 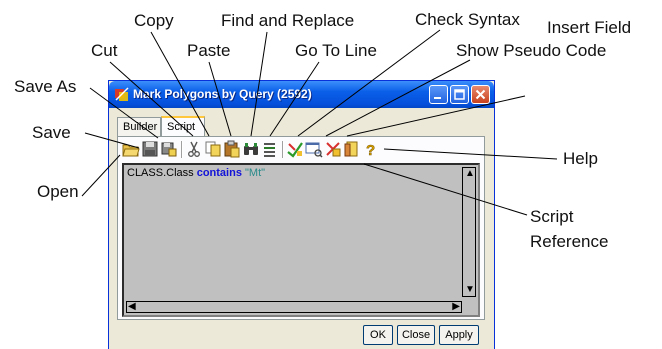 I want to click on check-syntax-button, so click(x=295, y=149).